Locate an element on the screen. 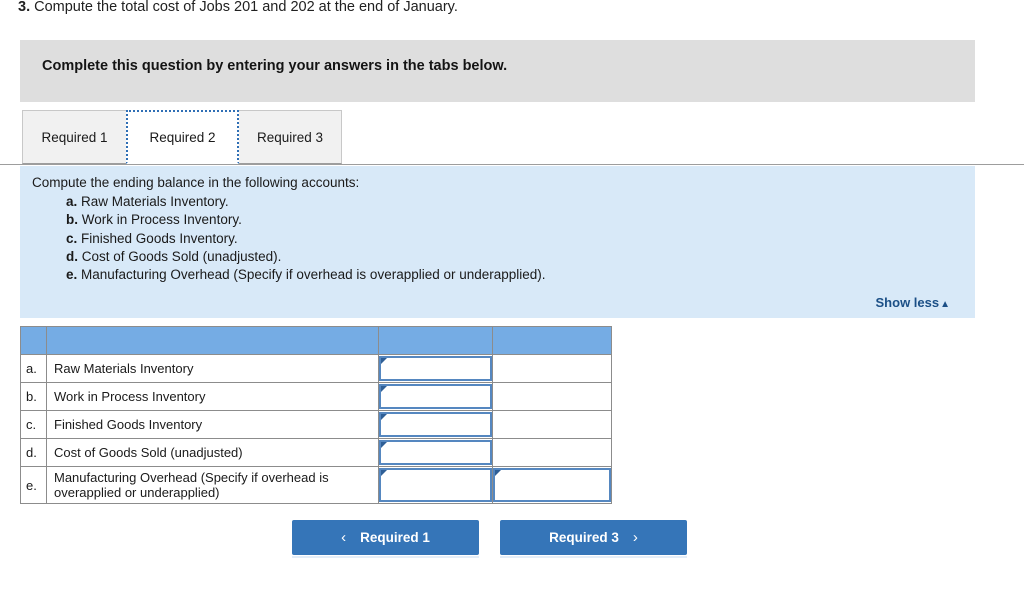  show-less-label: Show less is located at coordinates (907, 302).